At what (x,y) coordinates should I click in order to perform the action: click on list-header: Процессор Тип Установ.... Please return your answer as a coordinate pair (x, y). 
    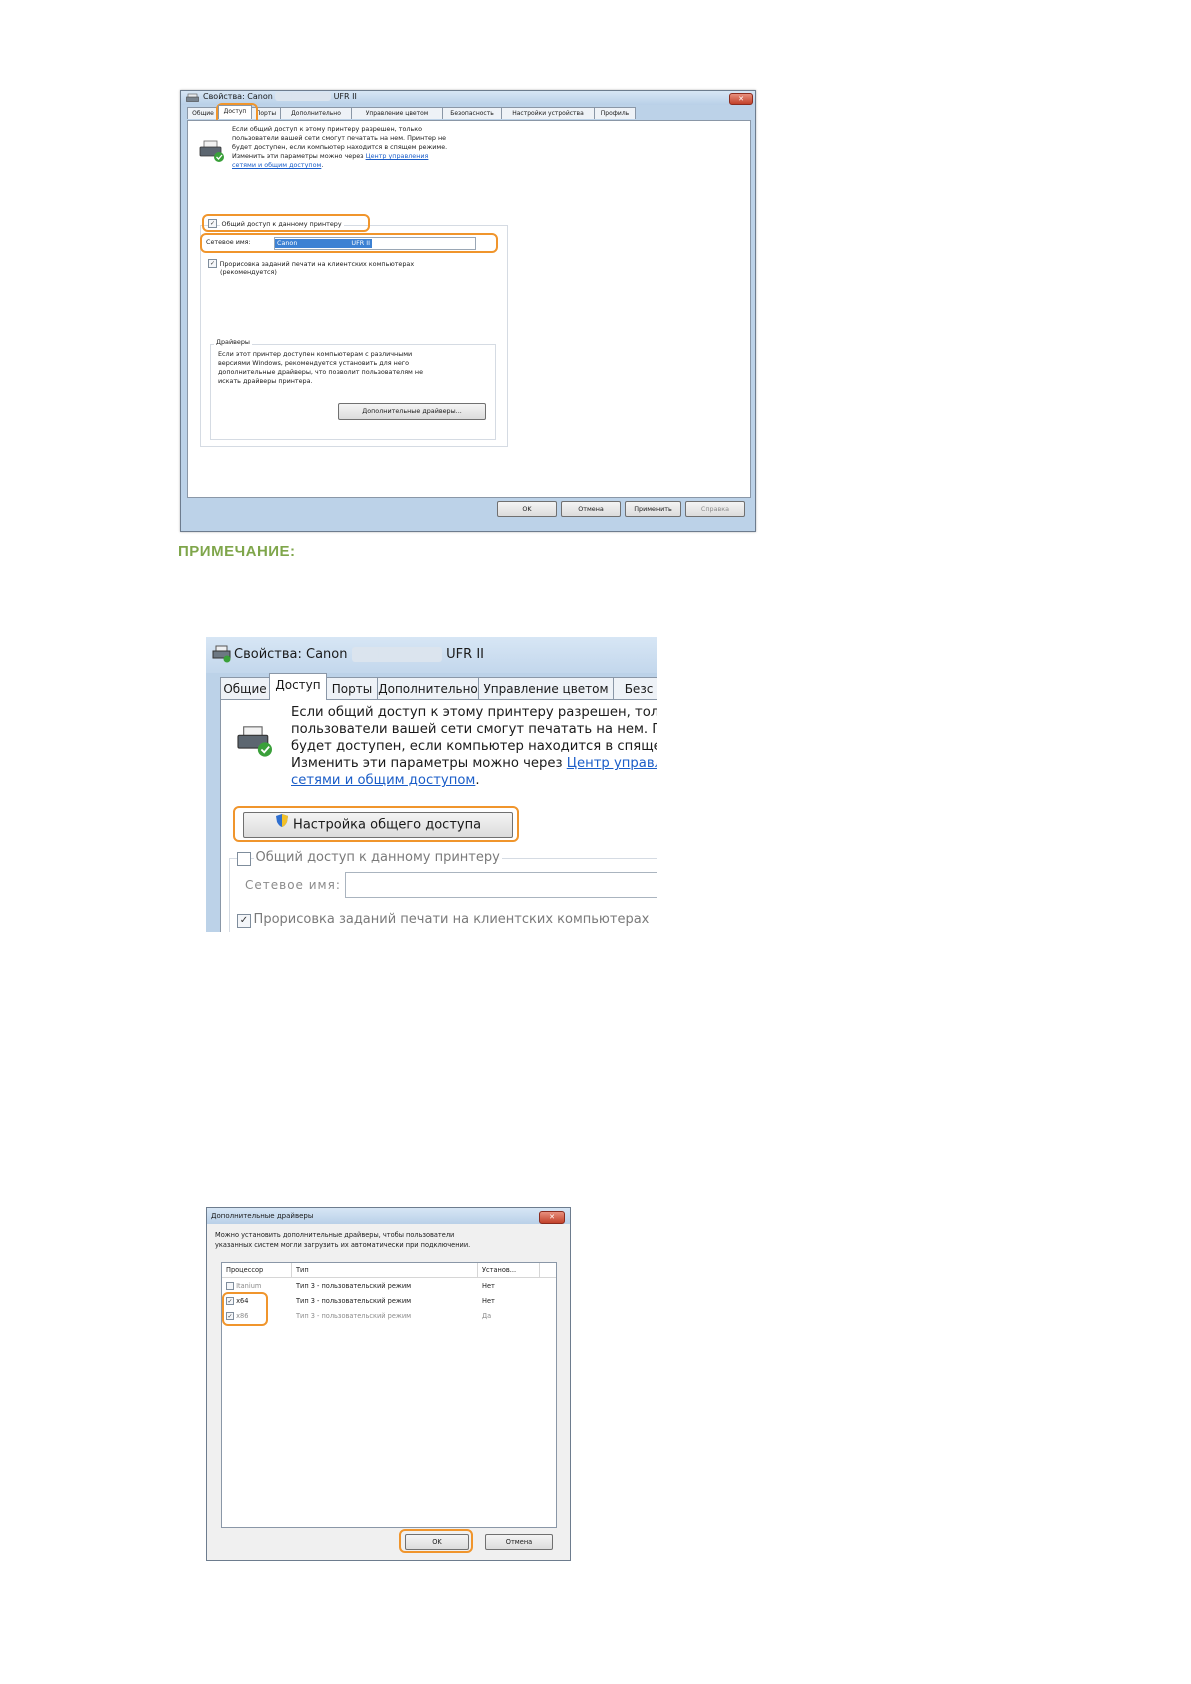
    Looking at the image, I should click on (389, 1270).